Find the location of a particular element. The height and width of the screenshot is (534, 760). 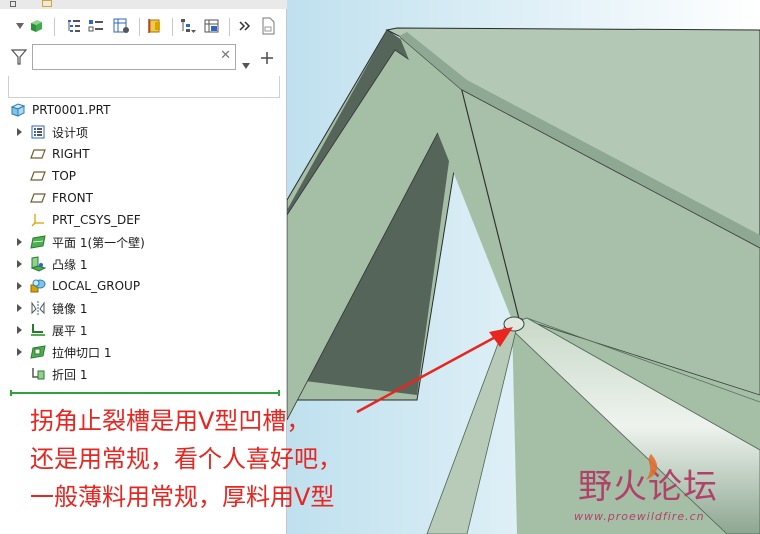

tree-item: 凸缘 1 is located at coordinates (142, 264).